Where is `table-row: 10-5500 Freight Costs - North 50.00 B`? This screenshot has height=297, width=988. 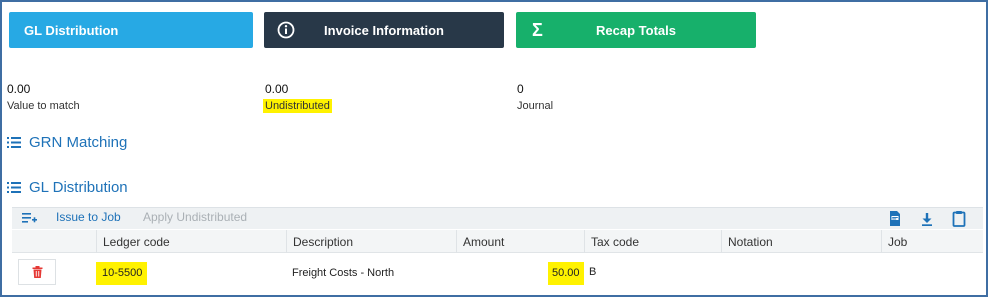 table-row: 10-5500 Freight Costs - North 50.00 B is located at coordinates (497, 272).